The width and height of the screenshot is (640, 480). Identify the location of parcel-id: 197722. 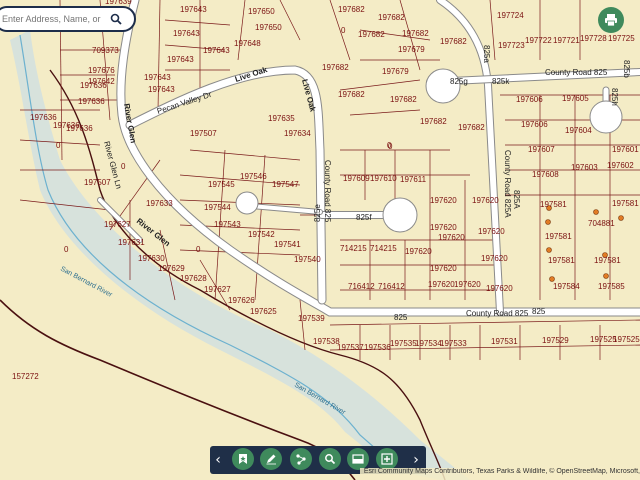
(538, 40).